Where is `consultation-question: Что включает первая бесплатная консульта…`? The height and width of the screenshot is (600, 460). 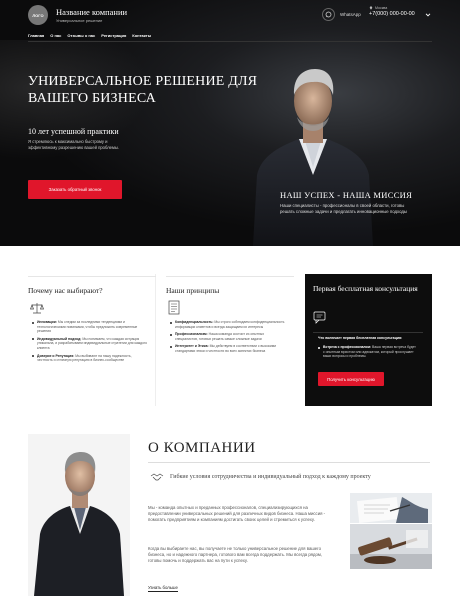 consultation-question: Что включает первая бесплатная консульта… is located at coordinates (360, 338).